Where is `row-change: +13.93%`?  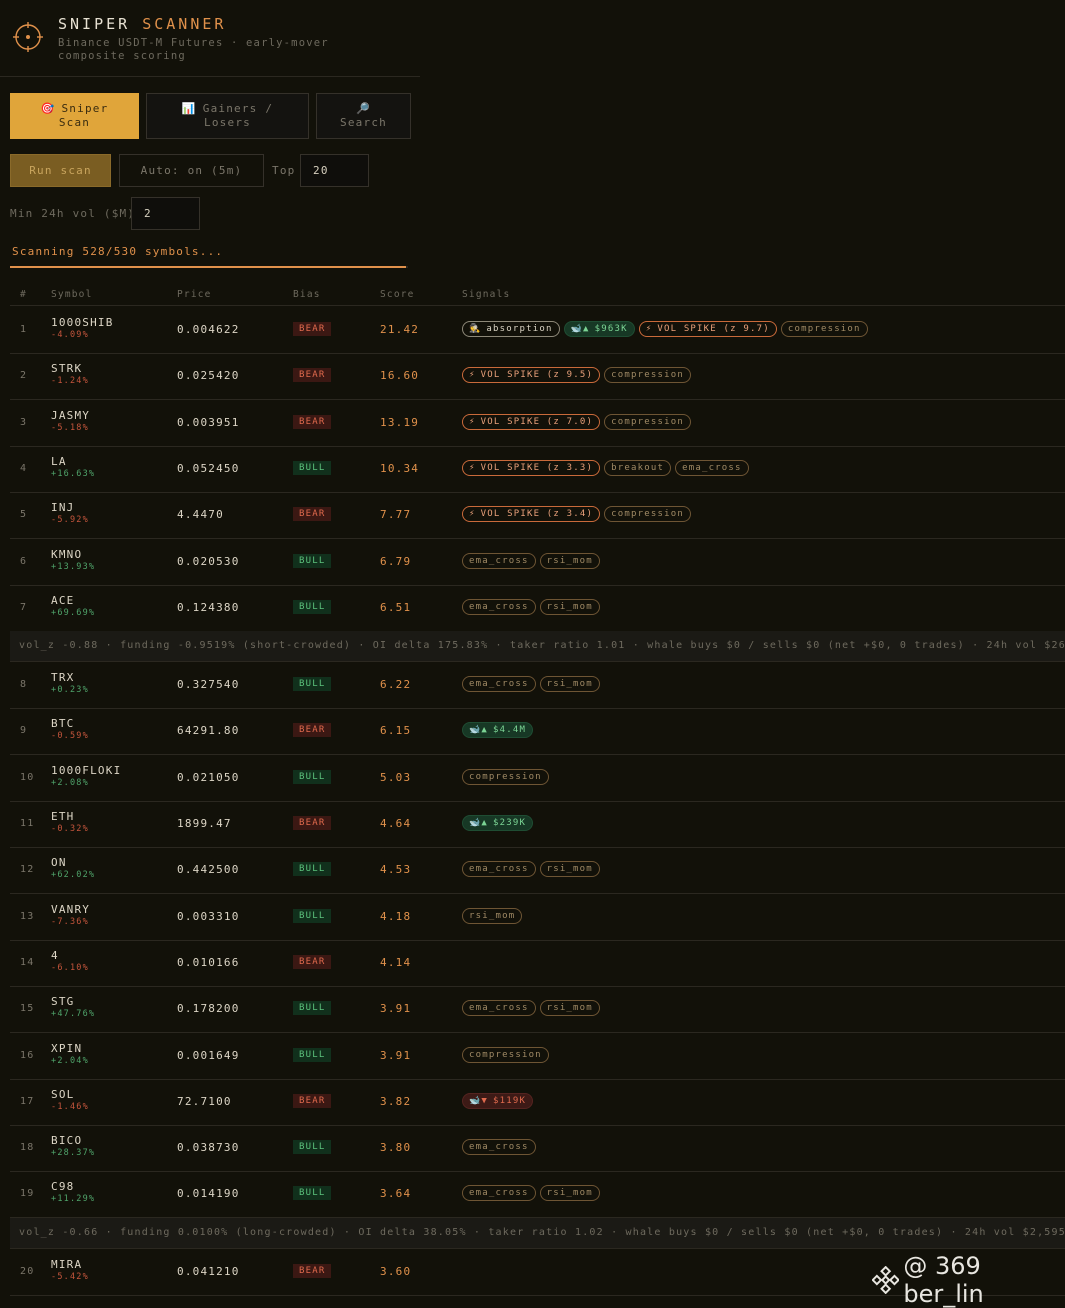 row-change: +13.93% is located at coordinates (73, 566).